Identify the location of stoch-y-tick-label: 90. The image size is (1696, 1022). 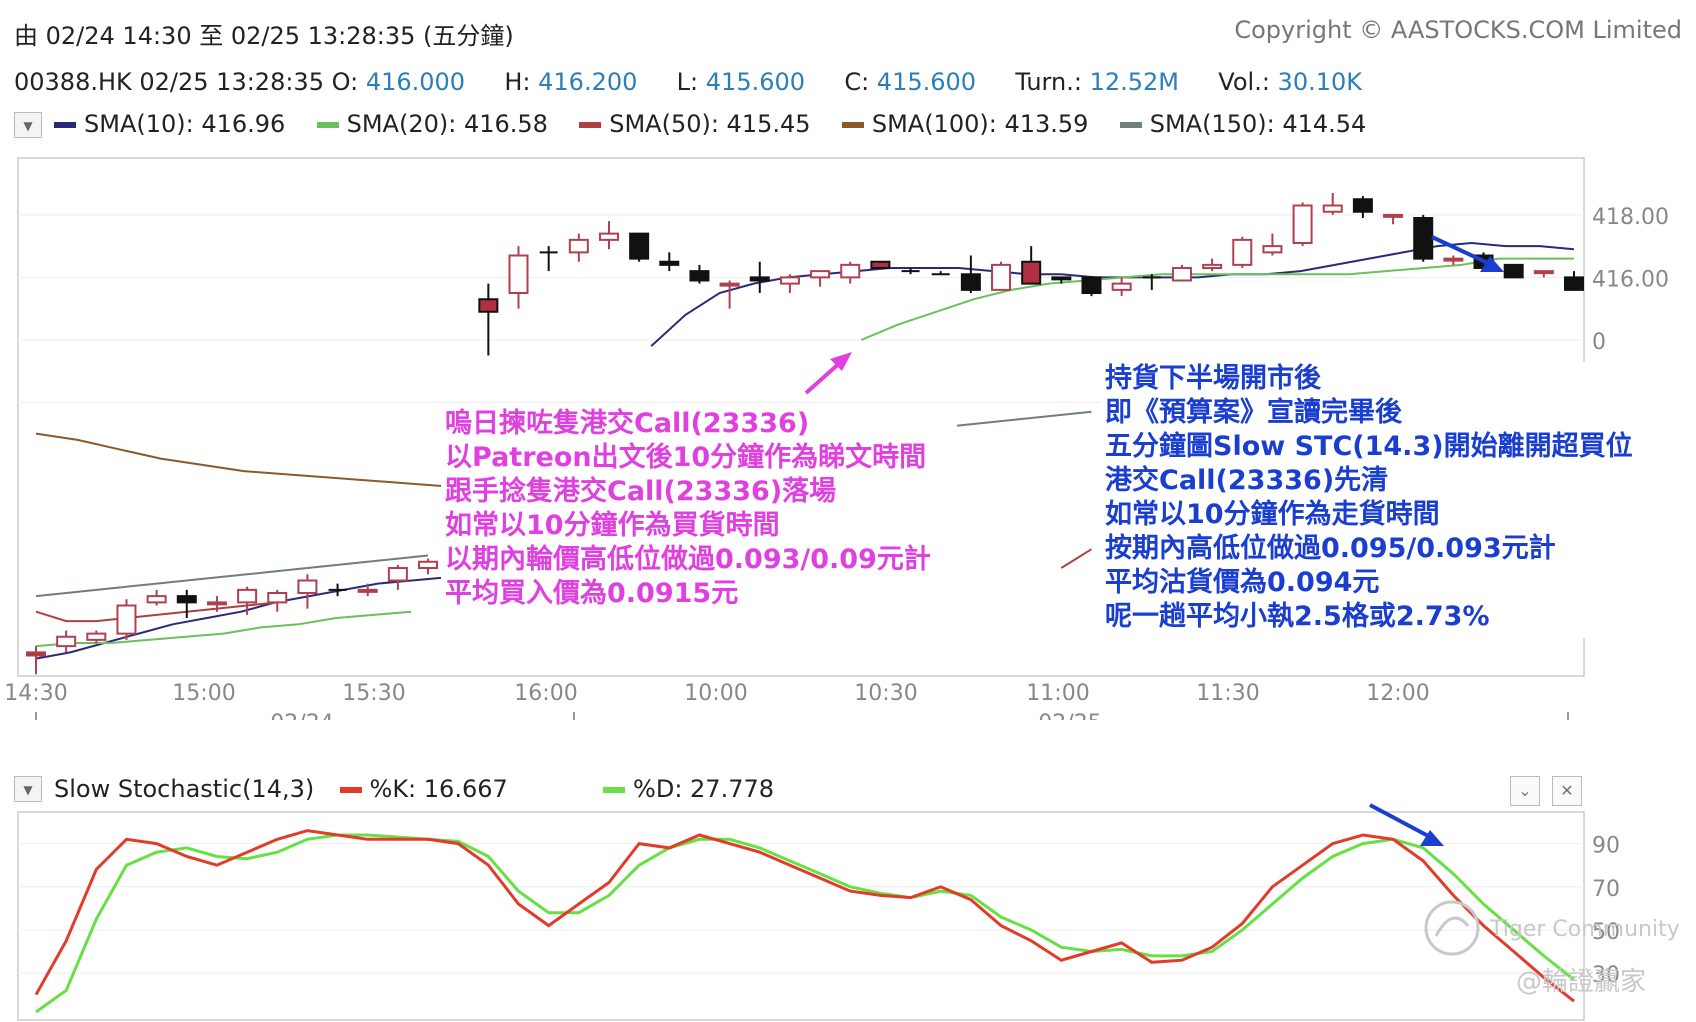
(1606, 846).